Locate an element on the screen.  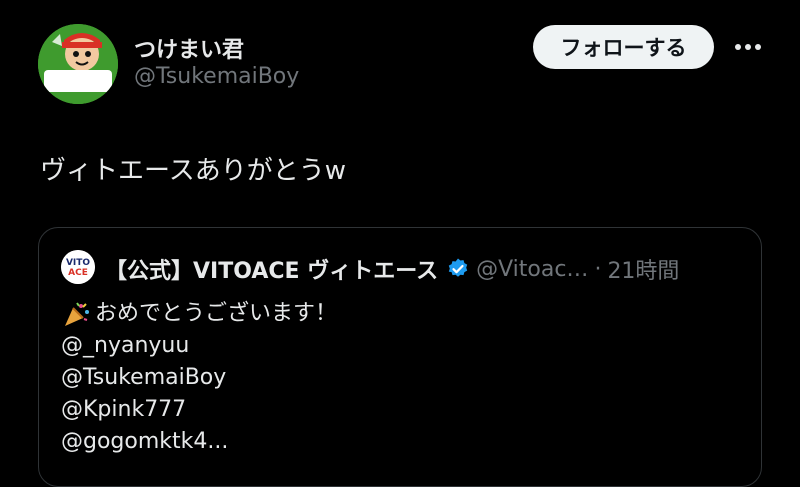
quoted-text: おめでとうございます！ is located at coordinates (216, 313).